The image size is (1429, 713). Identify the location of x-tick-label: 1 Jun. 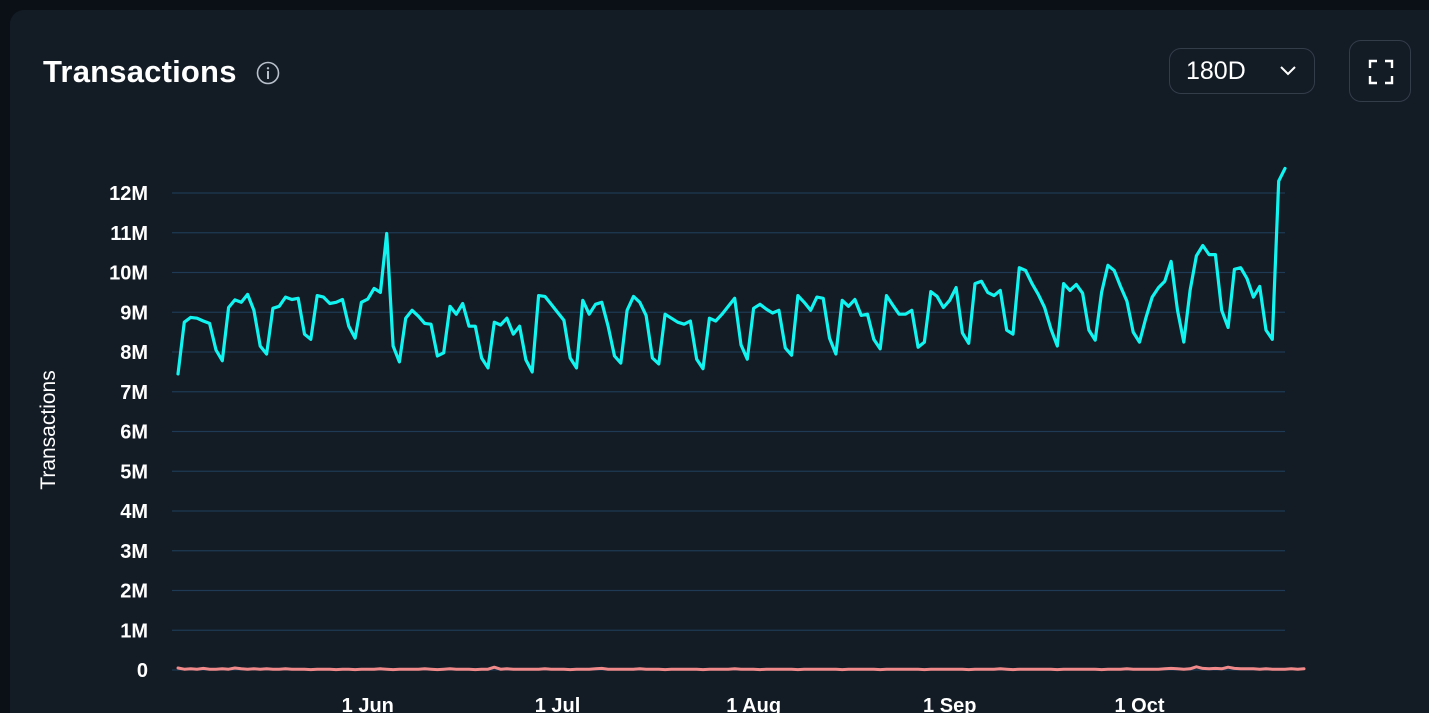
(368, 704).